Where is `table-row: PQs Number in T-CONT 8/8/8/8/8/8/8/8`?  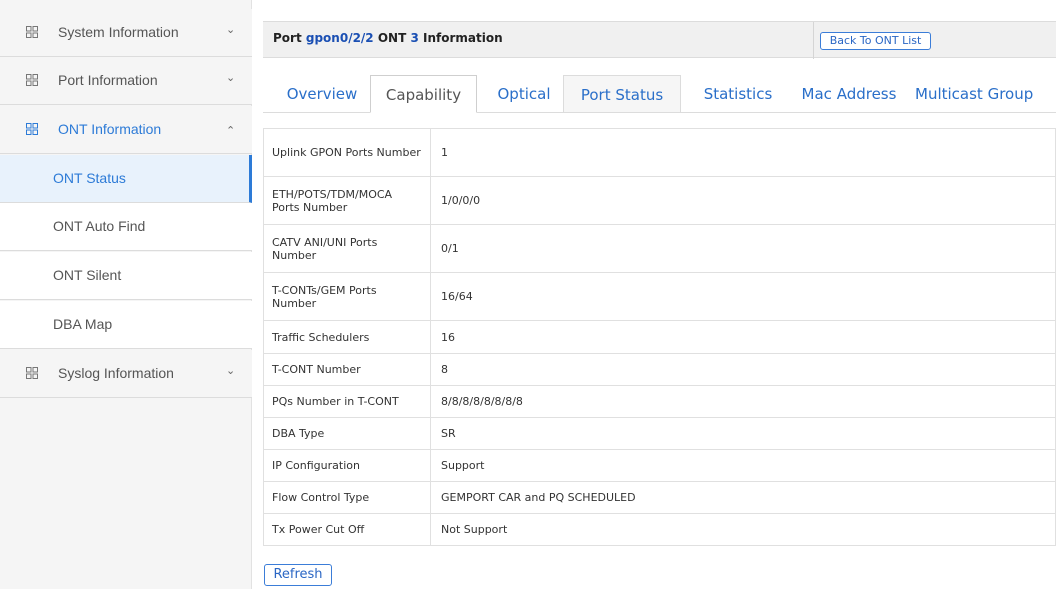 table-row: PQs Number in T-CONT 8/8/8/8/8/8/8/8 is located at coordinates (659, 401).